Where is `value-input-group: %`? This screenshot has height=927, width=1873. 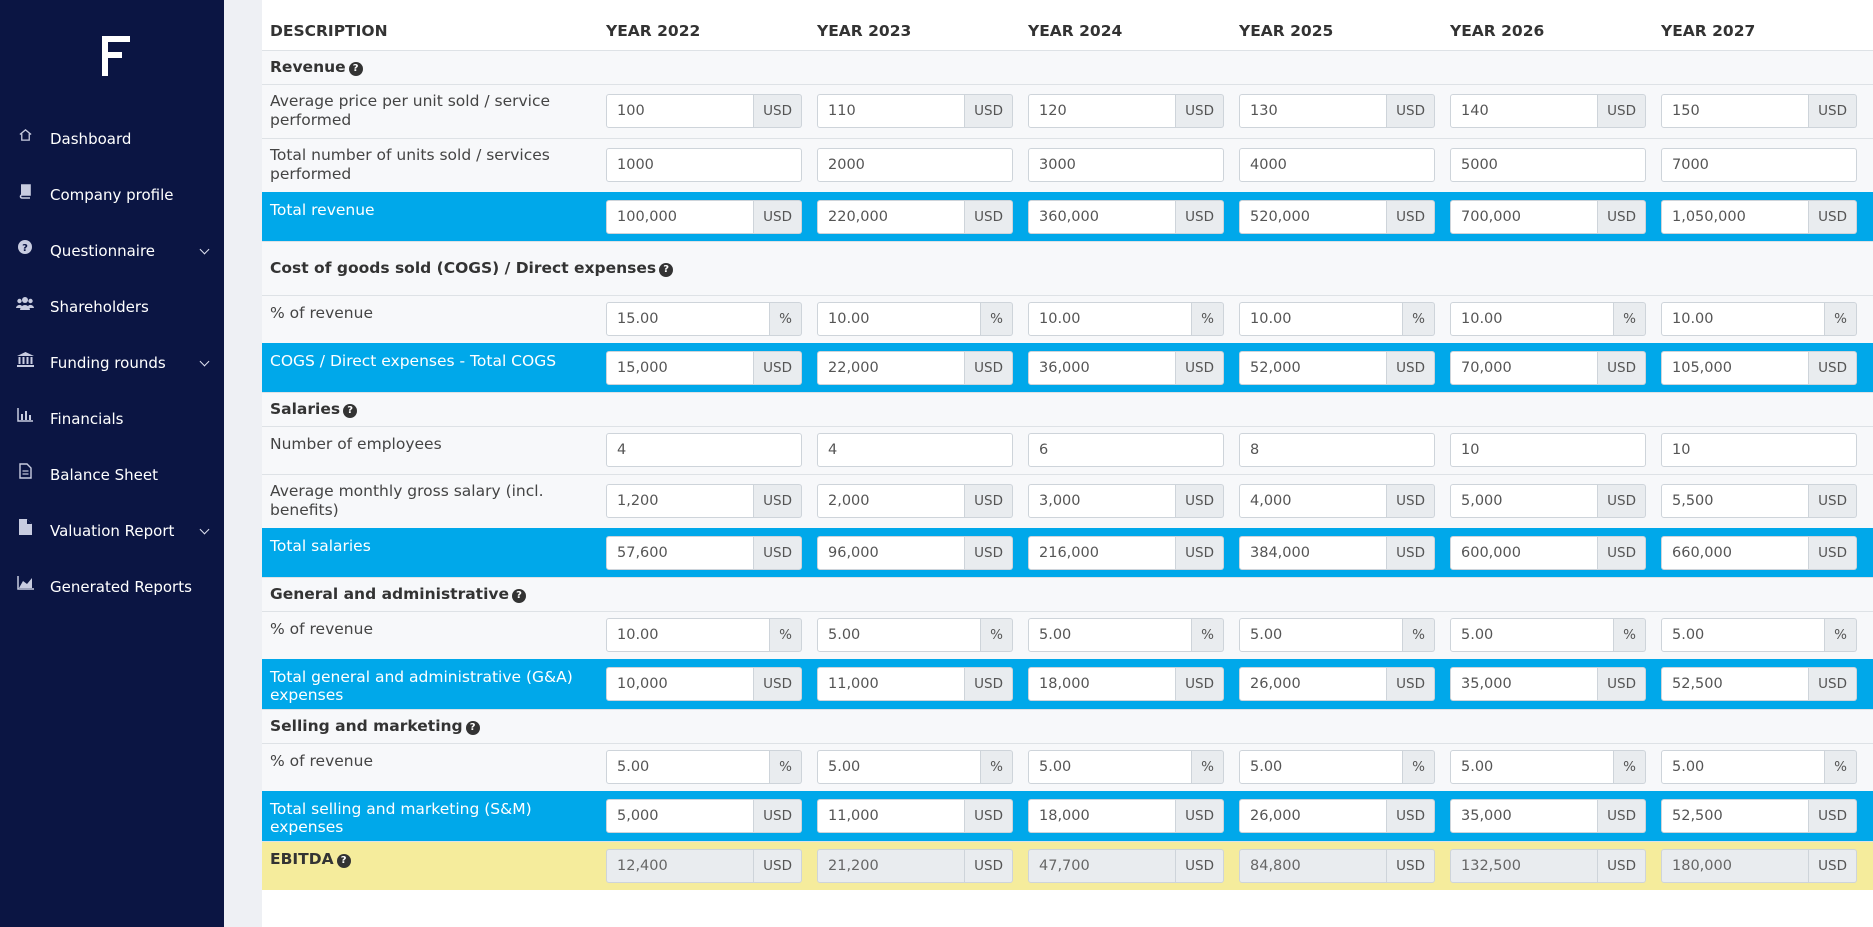
value-input-group: % is located at coordinates (1126, 767).